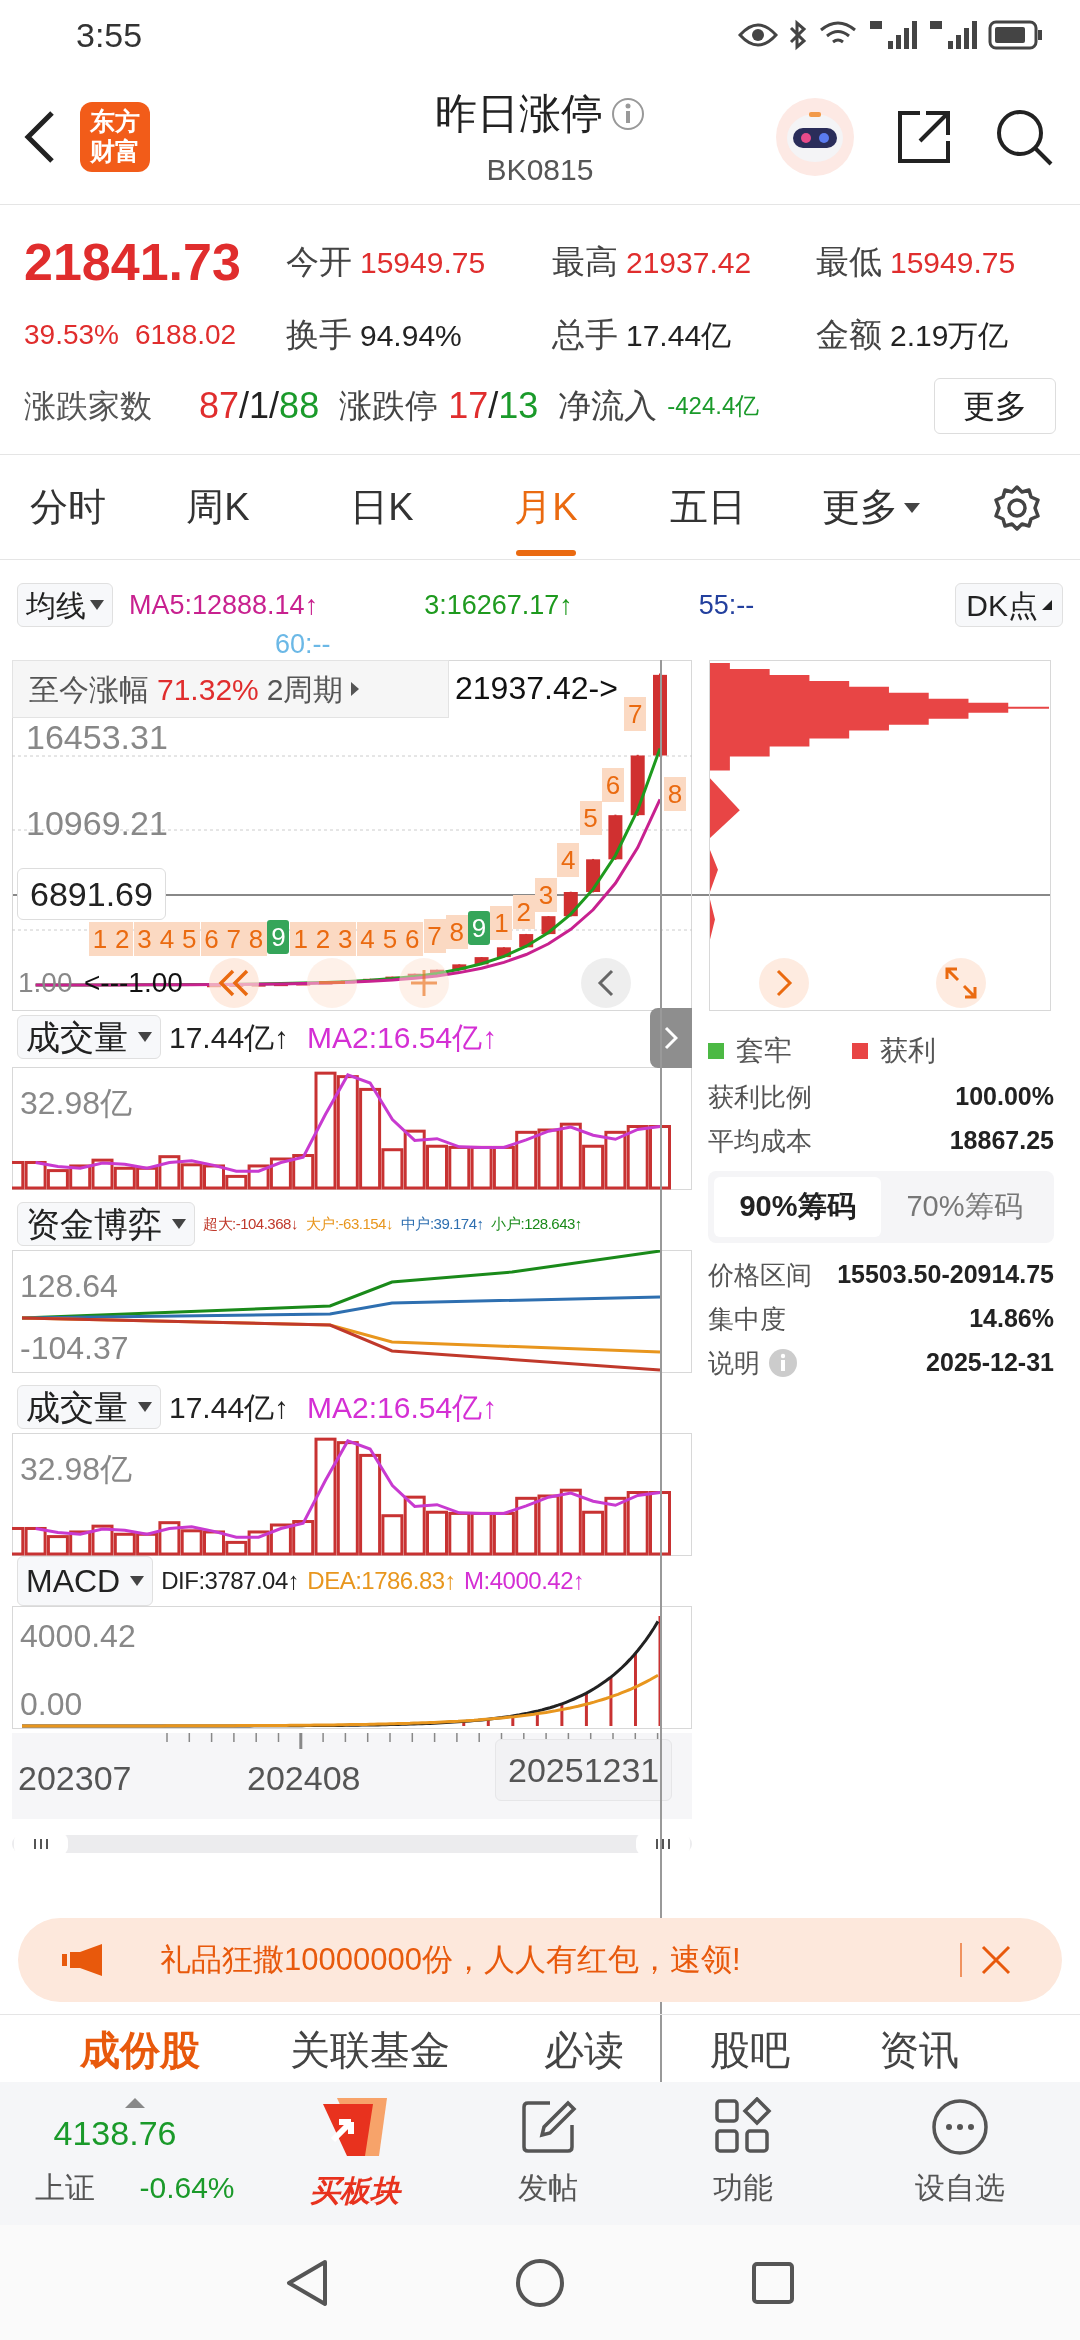  I want to click on expand-icon, so click(961, 983).